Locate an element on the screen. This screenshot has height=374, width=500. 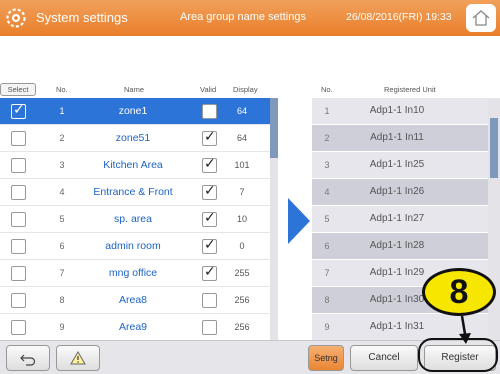
select-all-button: Select is located at coordinates (18, 89).